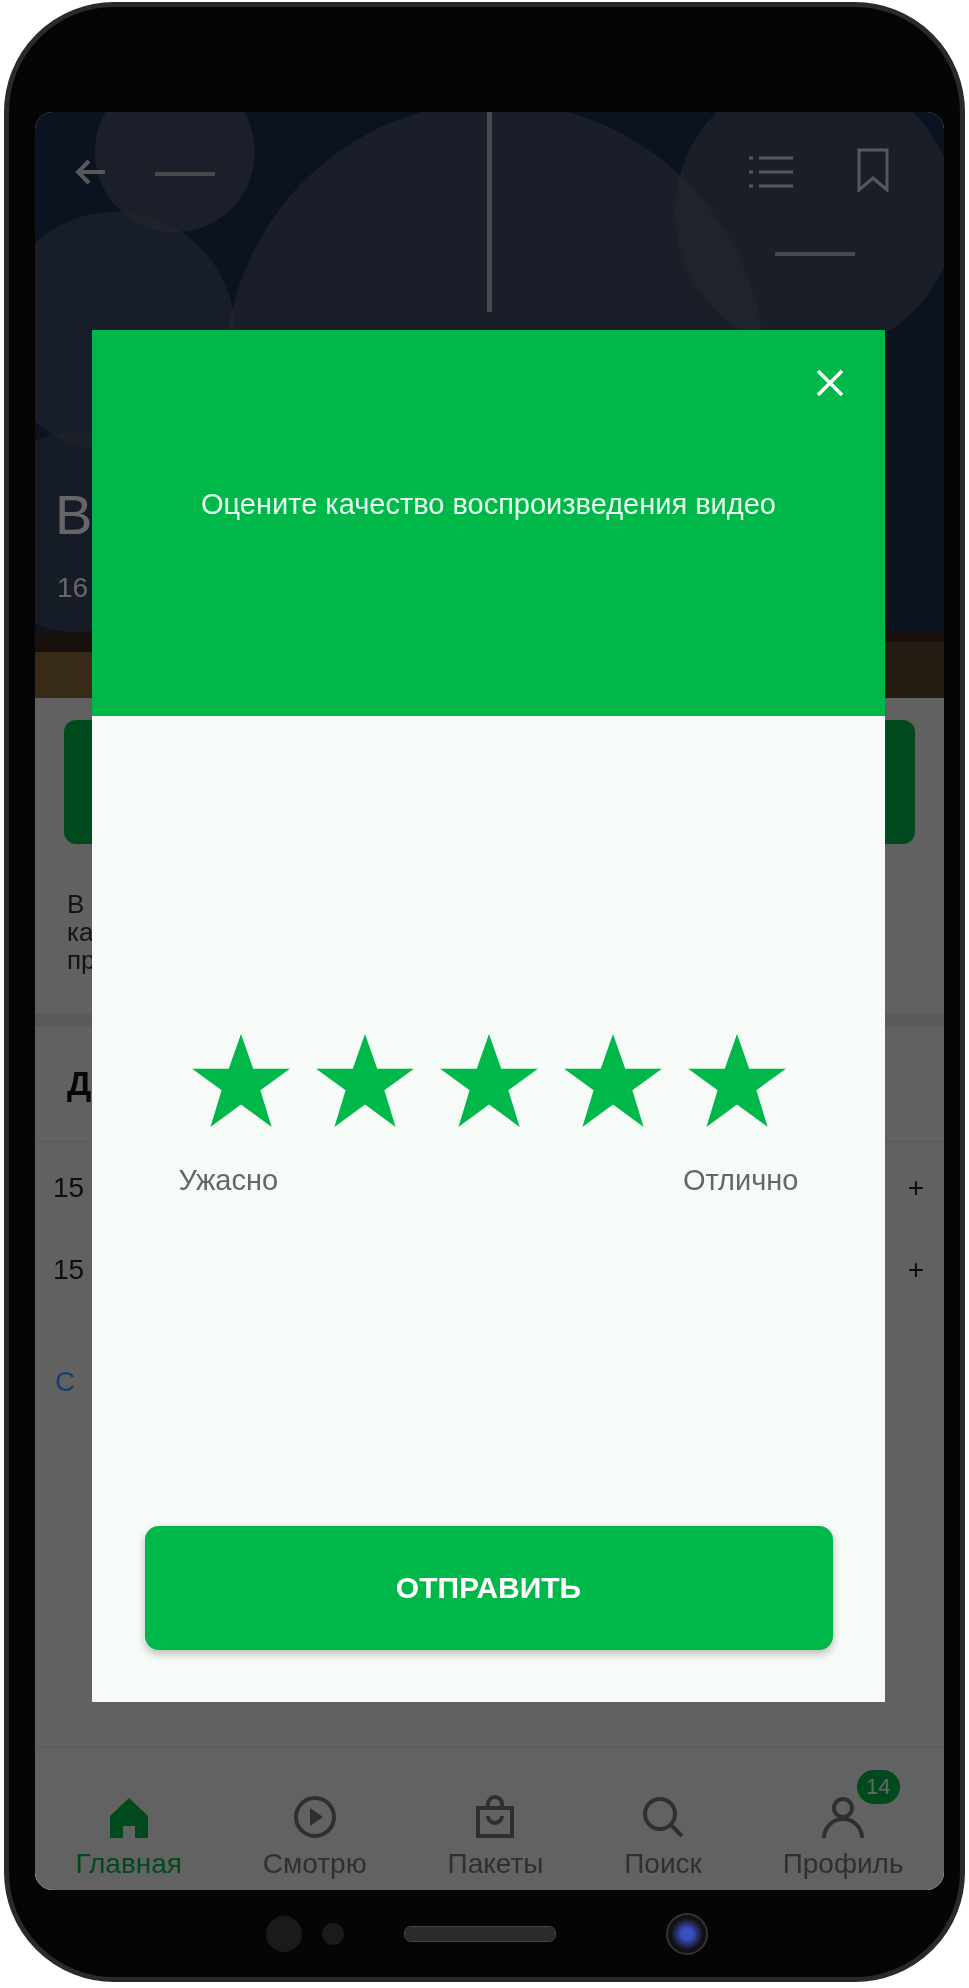 This screenshot has height=1988, width=969. What do you see at coordinates (65, 1382) in the screenshot?
I see `link: С` at bounding box center [65, 1382].